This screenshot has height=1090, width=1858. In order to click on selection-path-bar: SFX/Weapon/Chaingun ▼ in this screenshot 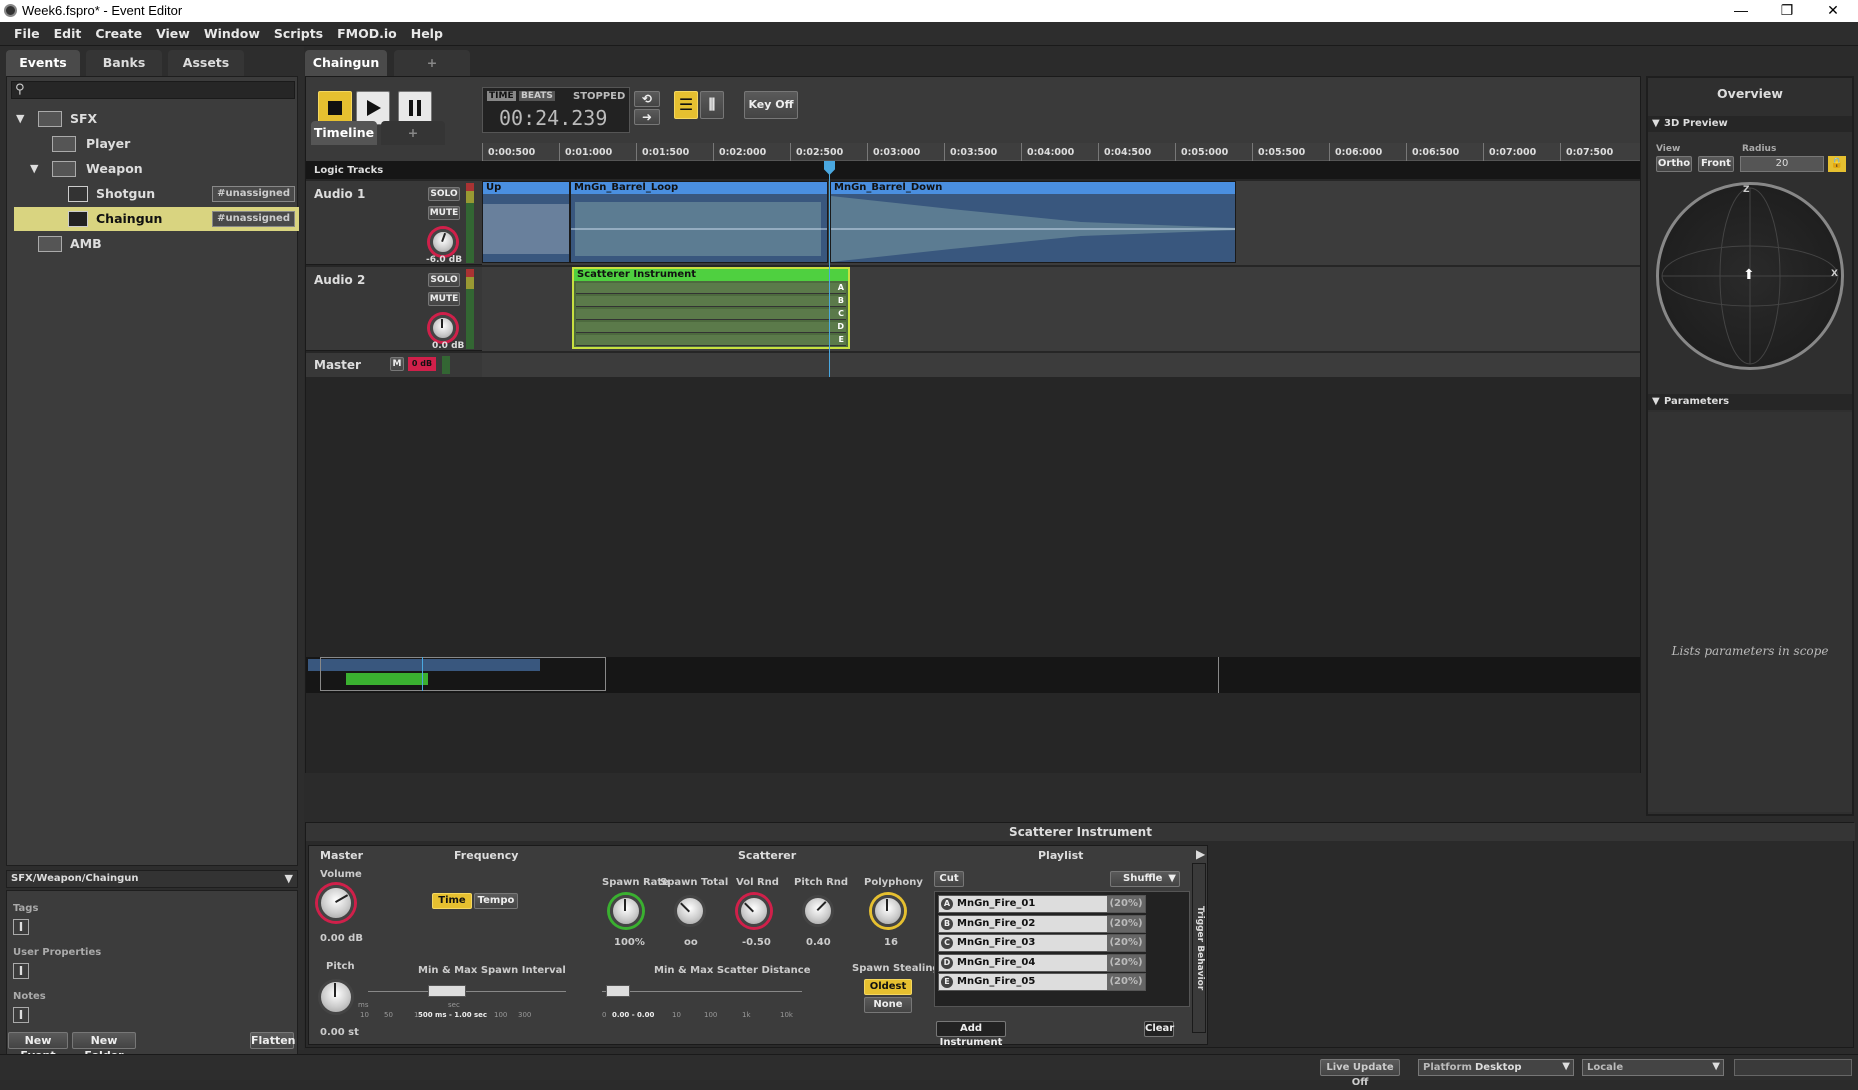, I will do `click(152, 879)`.